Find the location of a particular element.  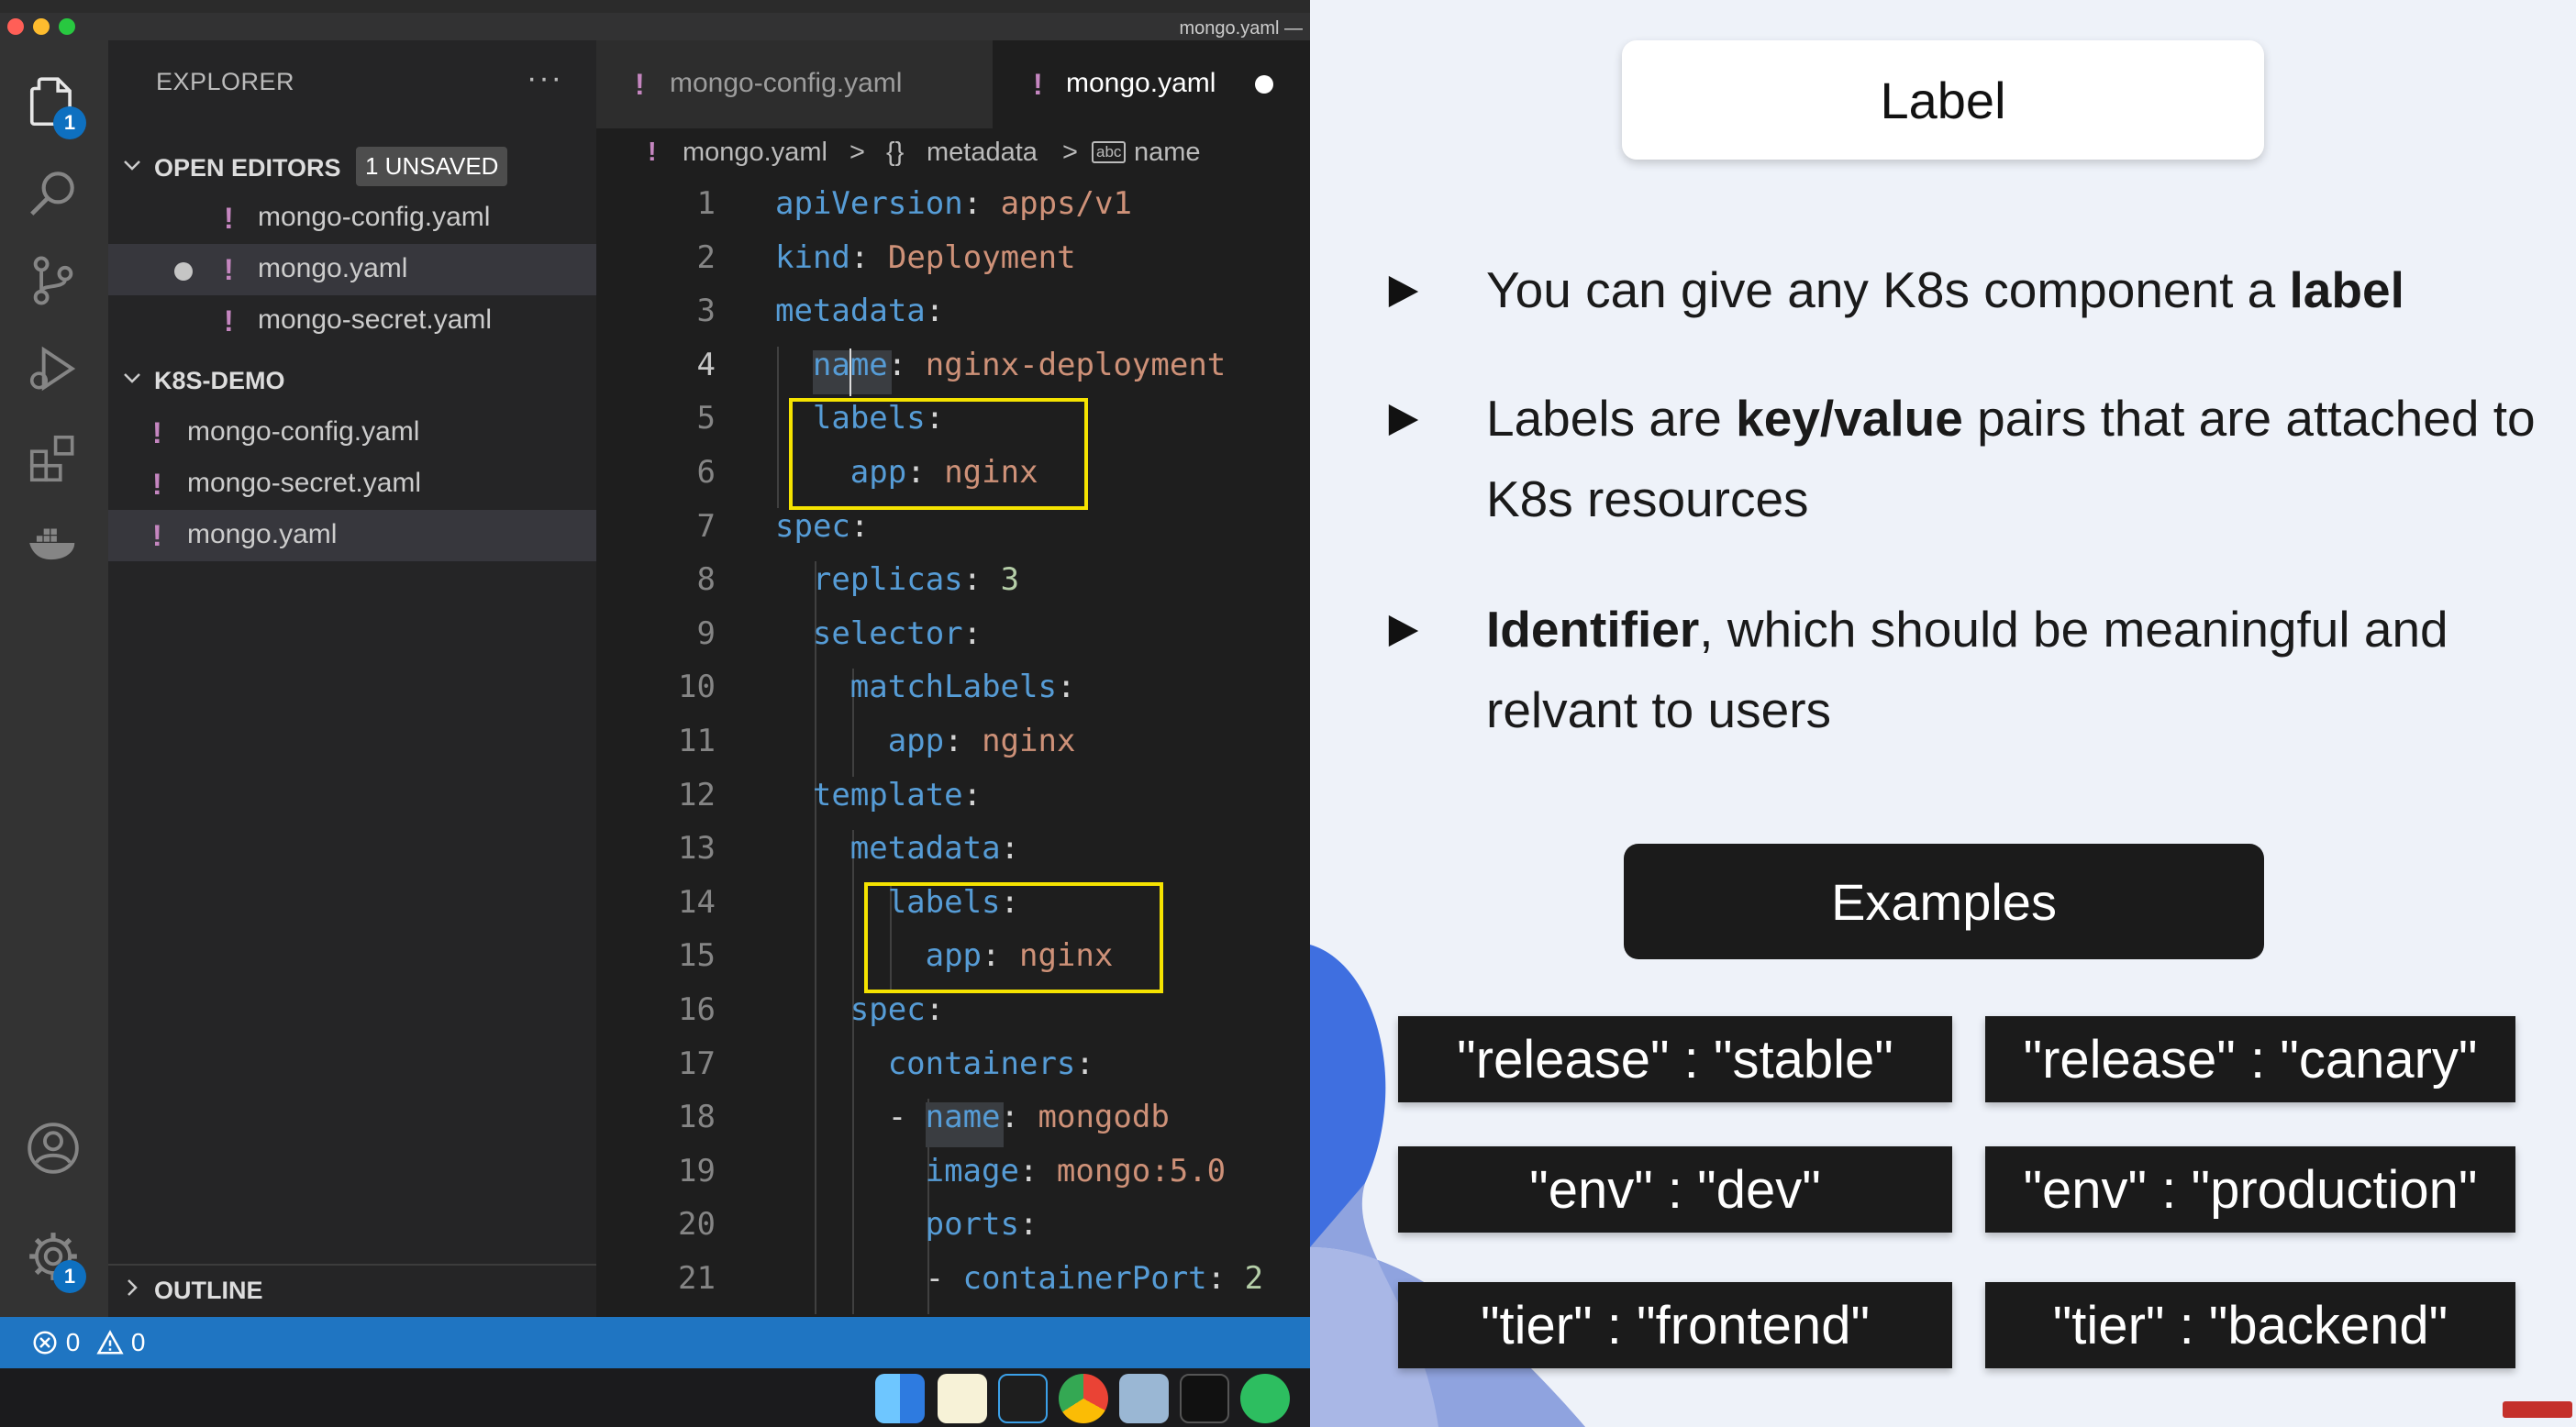

bullet-bold-text: key/value is located at coordinates (1849, 418).